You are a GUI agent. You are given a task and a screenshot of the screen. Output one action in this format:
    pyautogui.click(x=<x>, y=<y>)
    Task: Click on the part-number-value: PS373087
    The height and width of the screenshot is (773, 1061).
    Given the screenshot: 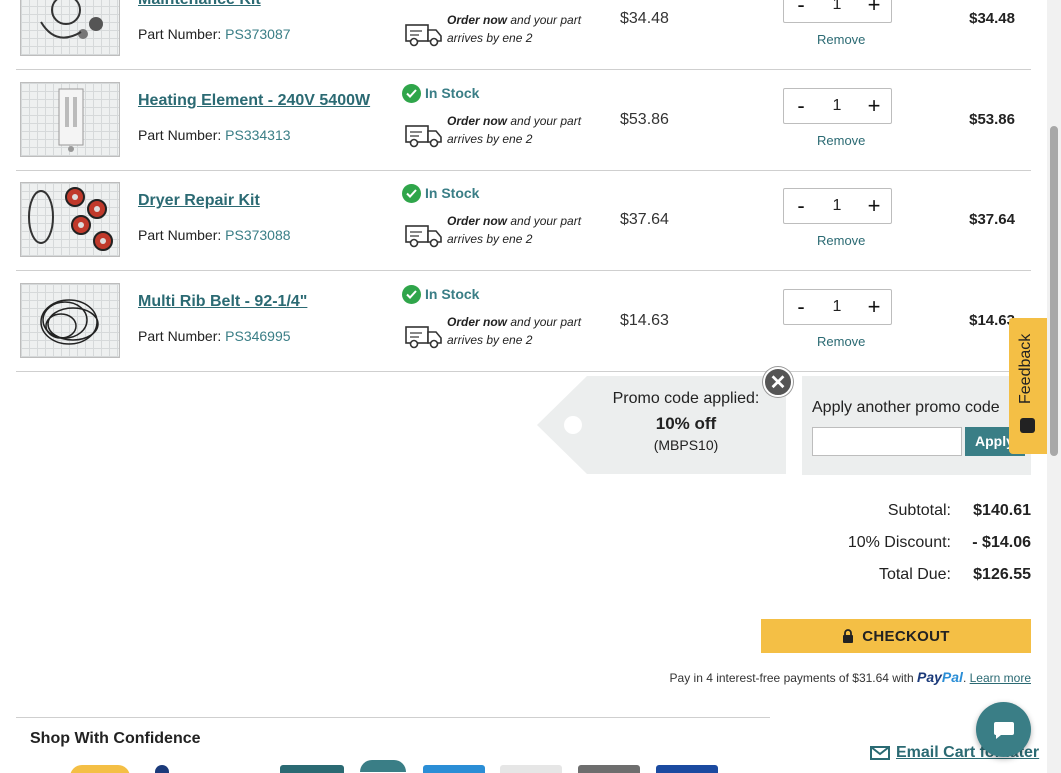 What is the action you would take?
    pyautogui.click(x=257, y=34)
    